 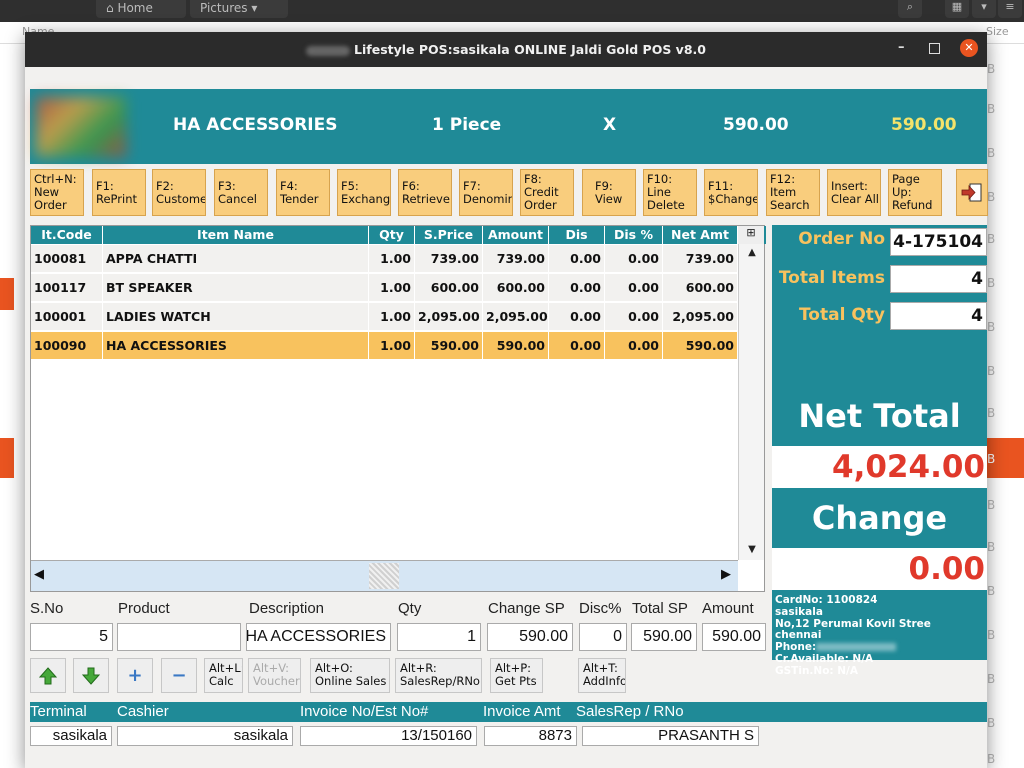 What do you see at coordinates (793, 192) in the screenshot?
I see `item-search-button: F12: Item Search` at bounding box center [793, 192].